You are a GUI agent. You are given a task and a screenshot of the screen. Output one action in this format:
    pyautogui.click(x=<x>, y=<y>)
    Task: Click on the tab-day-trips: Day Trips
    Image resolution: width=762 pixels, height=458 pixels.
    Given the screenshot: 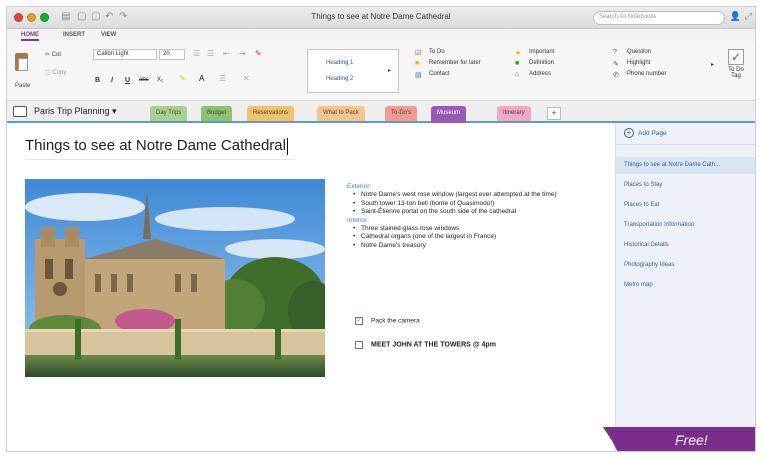 What is the action you would take?
    pyautogui.click(x=169, y=113)
    